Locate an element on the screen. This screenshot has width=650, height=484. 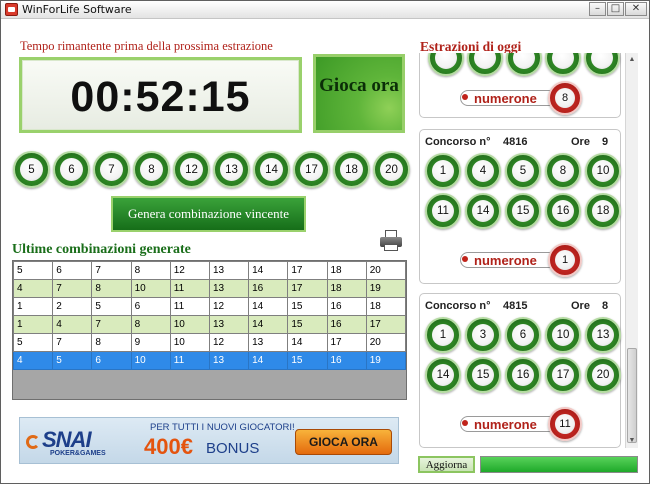
draw-ball is located at coordinates (446, 64).